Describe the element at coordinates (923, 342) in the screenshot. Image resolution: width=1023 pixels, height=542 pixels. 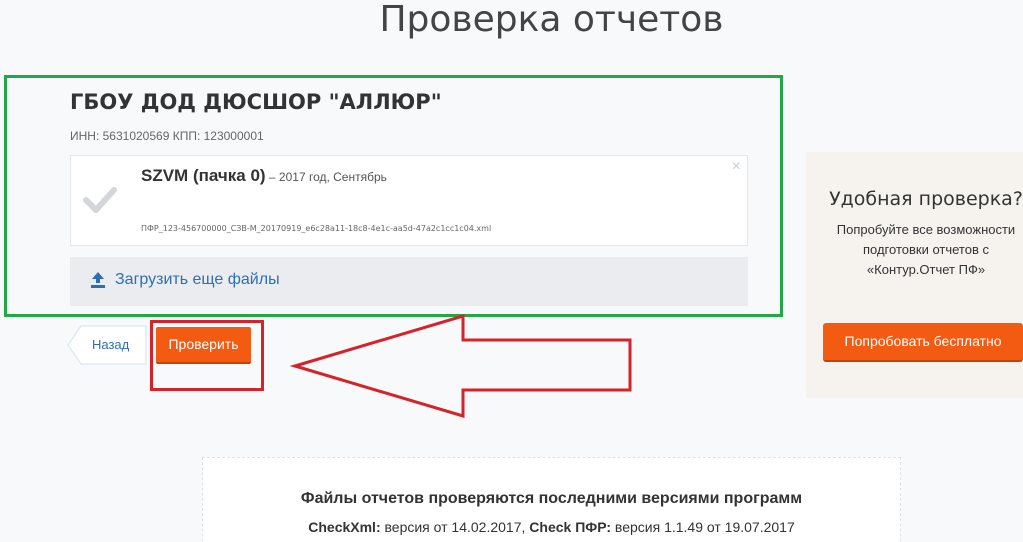
I see `try-free-button: Попробовать бесплатно` at that location.